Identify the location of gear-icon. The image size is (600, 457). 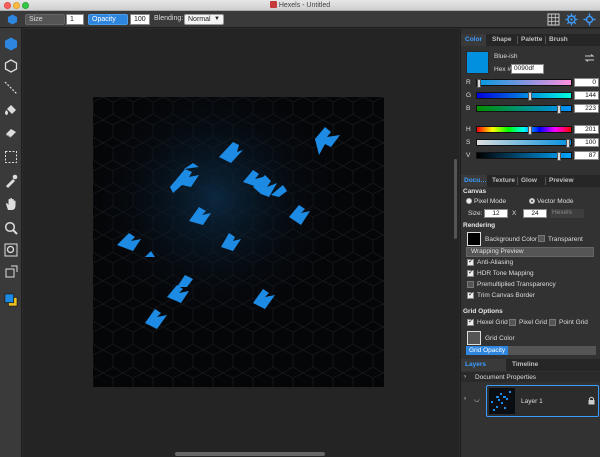
(571, 19).